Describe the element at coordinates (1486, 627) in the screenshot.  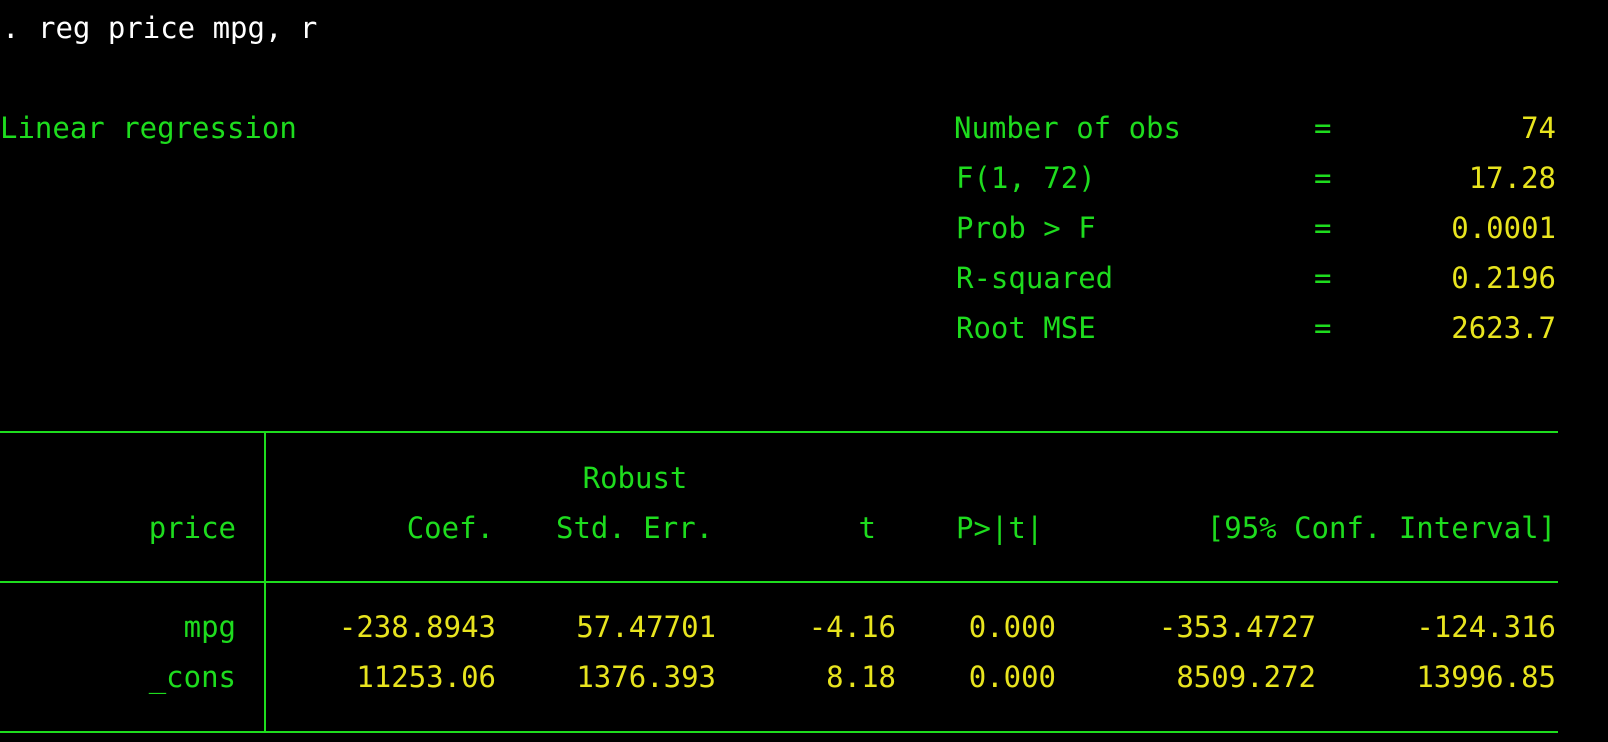
I see `row-ci-high: -124.316` at that location.